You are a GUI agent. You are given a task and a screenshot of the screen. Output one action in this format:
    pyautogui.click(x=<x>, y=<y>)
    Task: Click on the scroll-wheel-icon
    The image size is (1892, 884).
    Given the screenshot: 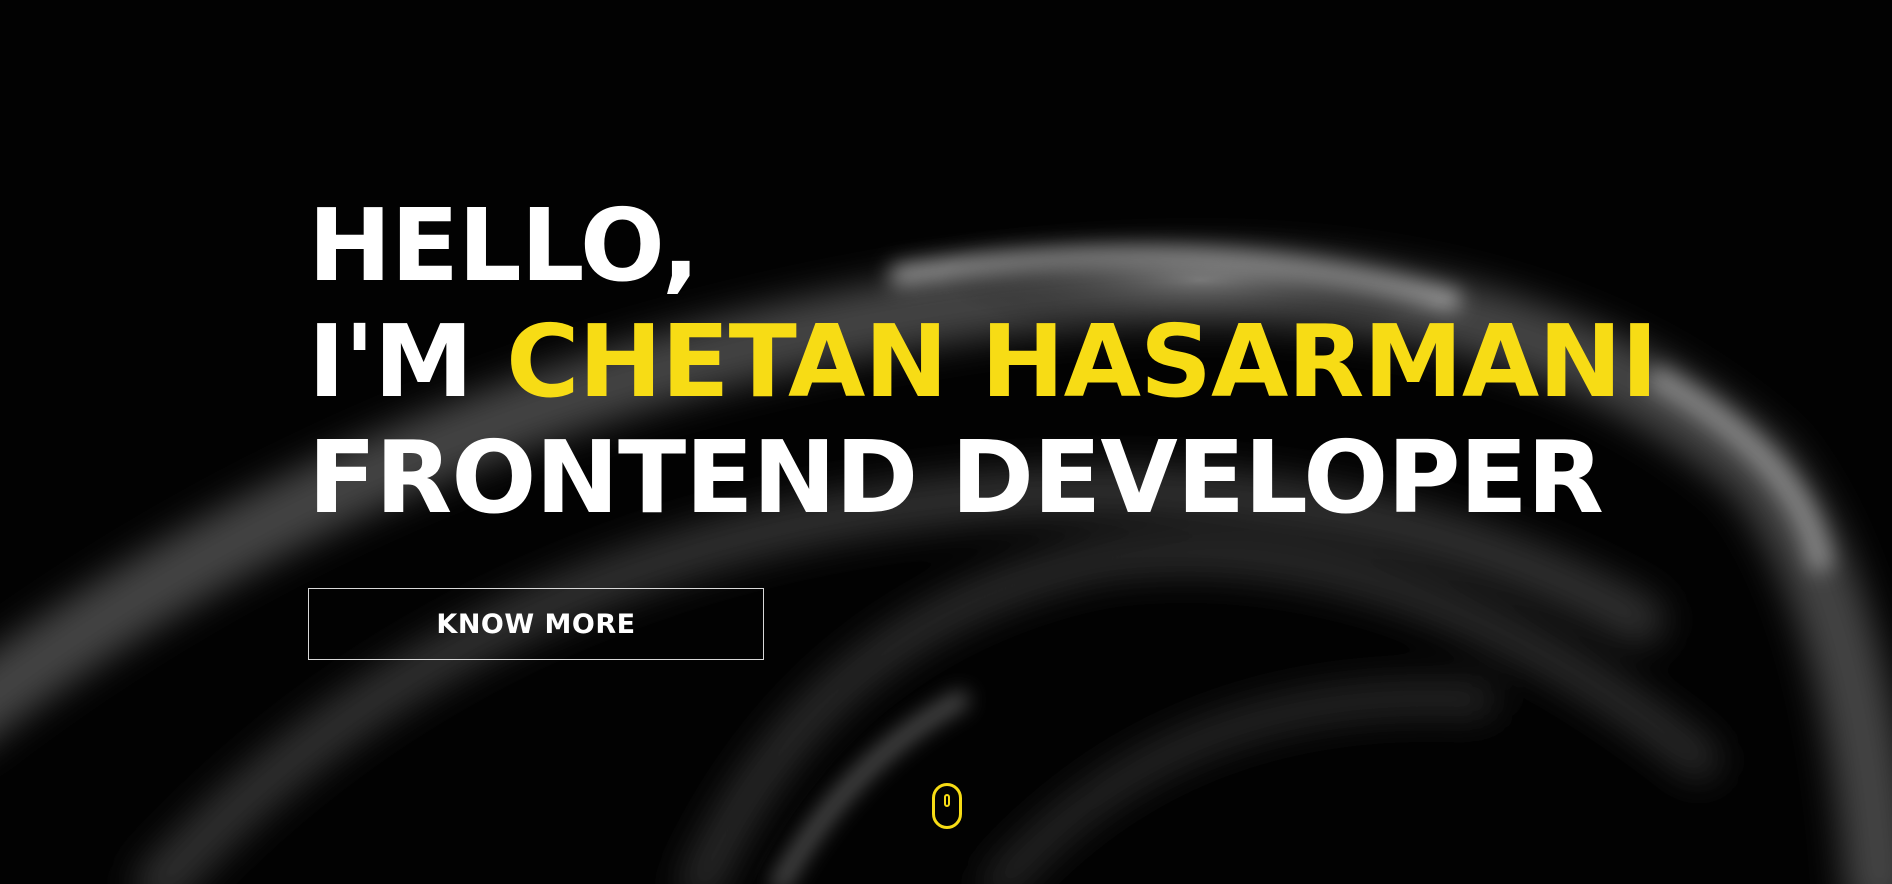 What is the action you would take?
    pyautogui.click(x=947, y=800)
    